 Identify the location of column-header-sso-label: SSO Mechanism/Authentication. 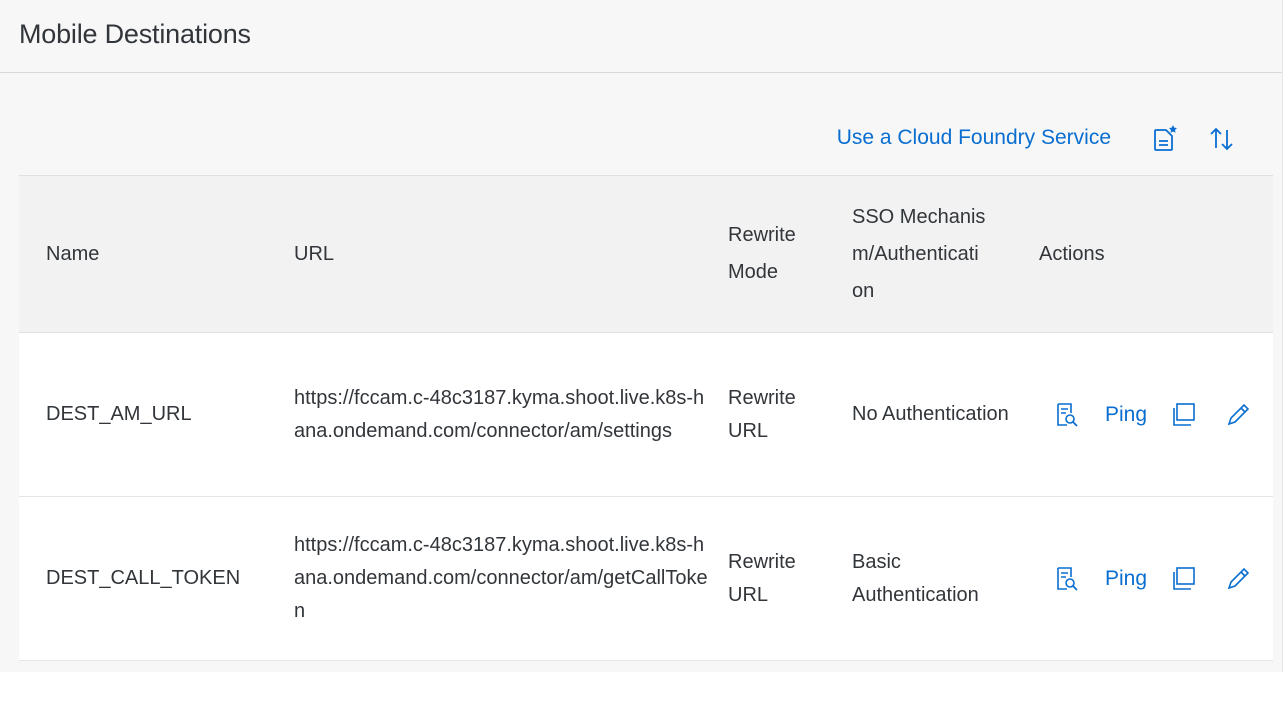
(919, 253).